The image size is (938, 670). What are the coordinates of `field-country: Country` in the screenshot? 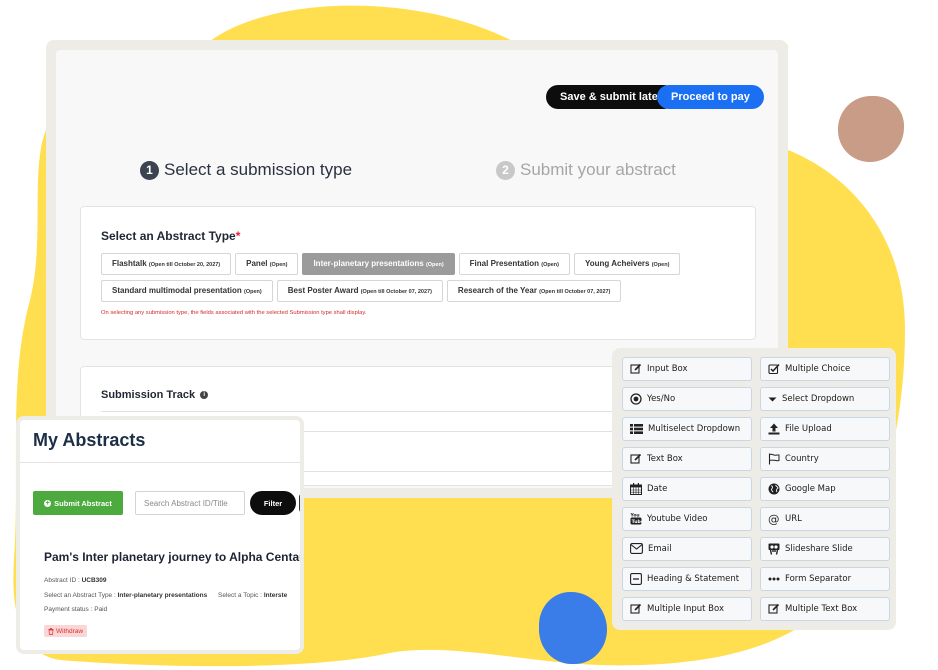 It's located at (825, 458).